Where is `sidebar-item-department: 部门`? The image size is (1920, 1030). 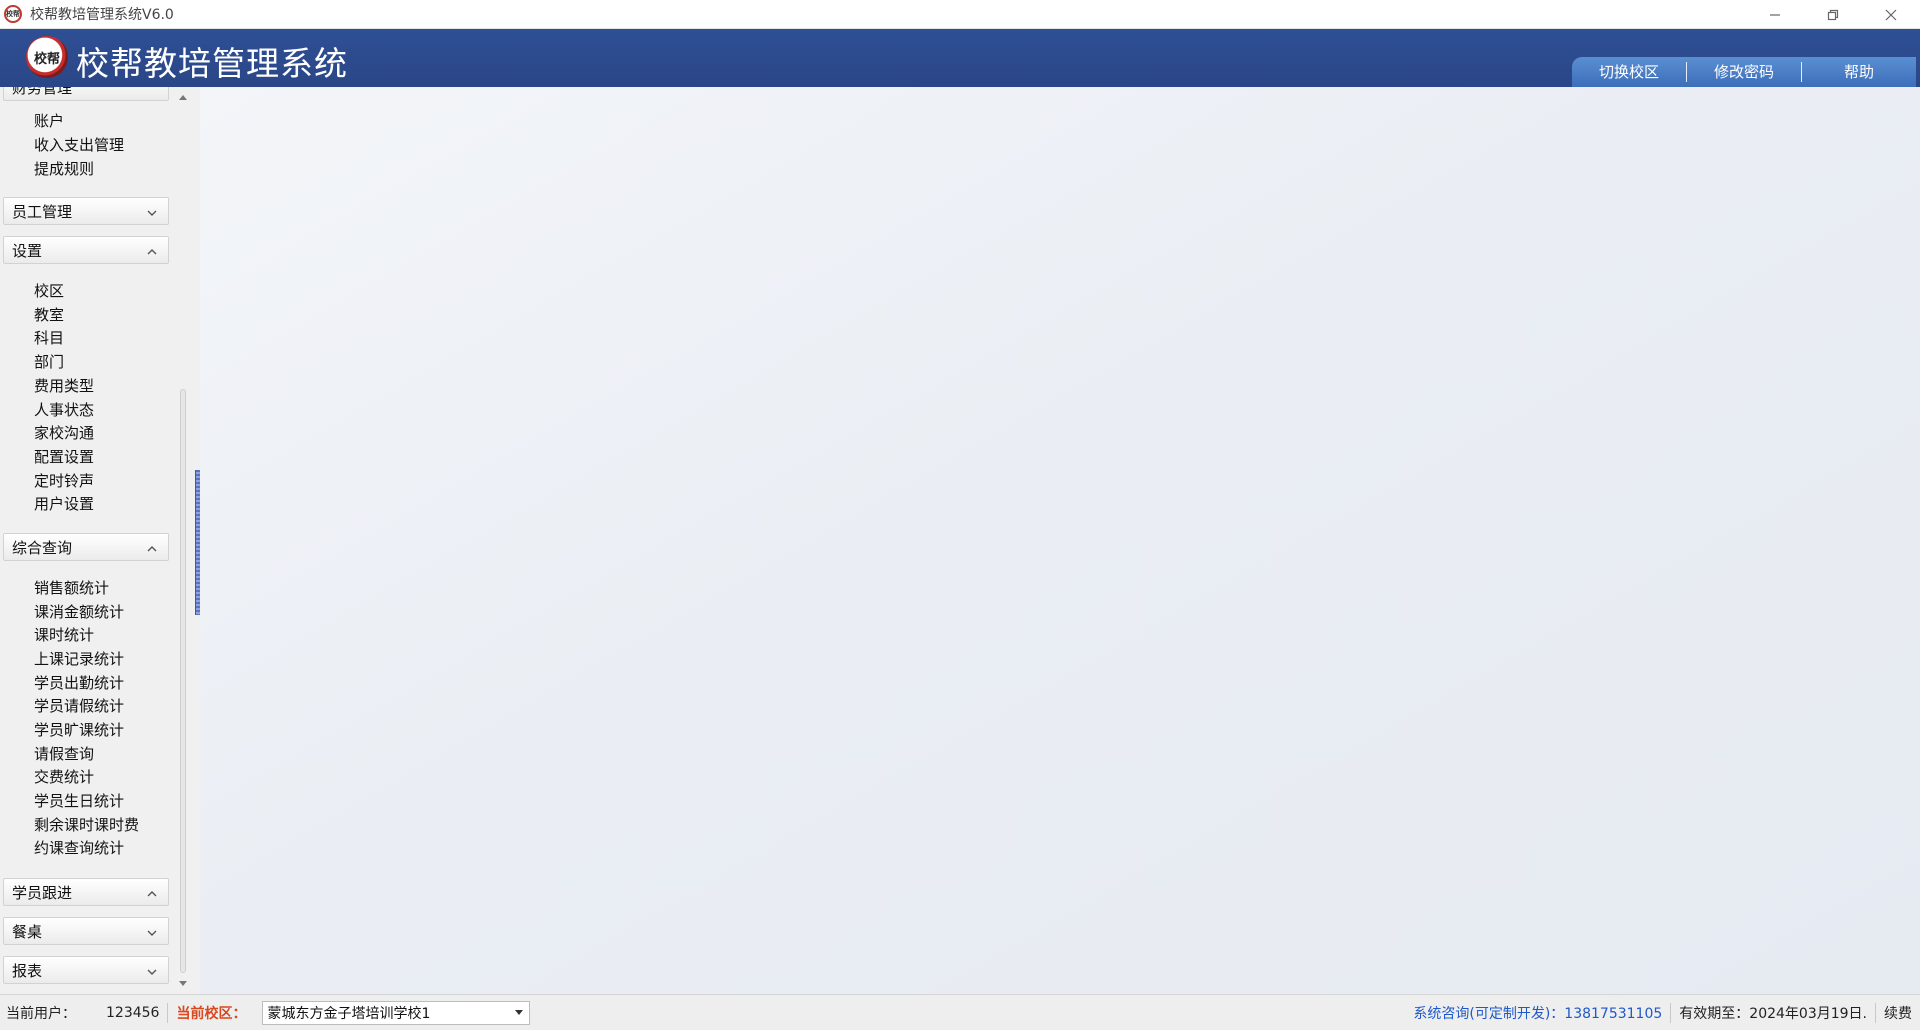
sidebar-item-department: 部门 is located at coordinates (49, 362).